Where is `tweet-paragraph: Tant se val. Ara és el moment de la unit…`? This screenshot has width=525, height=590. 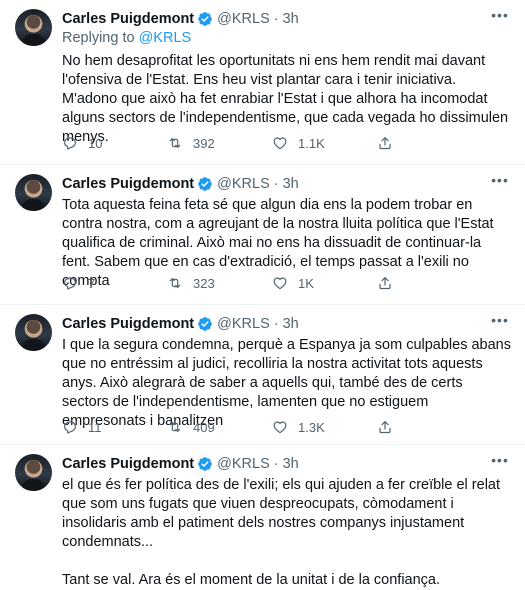 tweet-paragraph: Tant se val. Ara és el moment de la unit… is located at coordinates (251, 580).